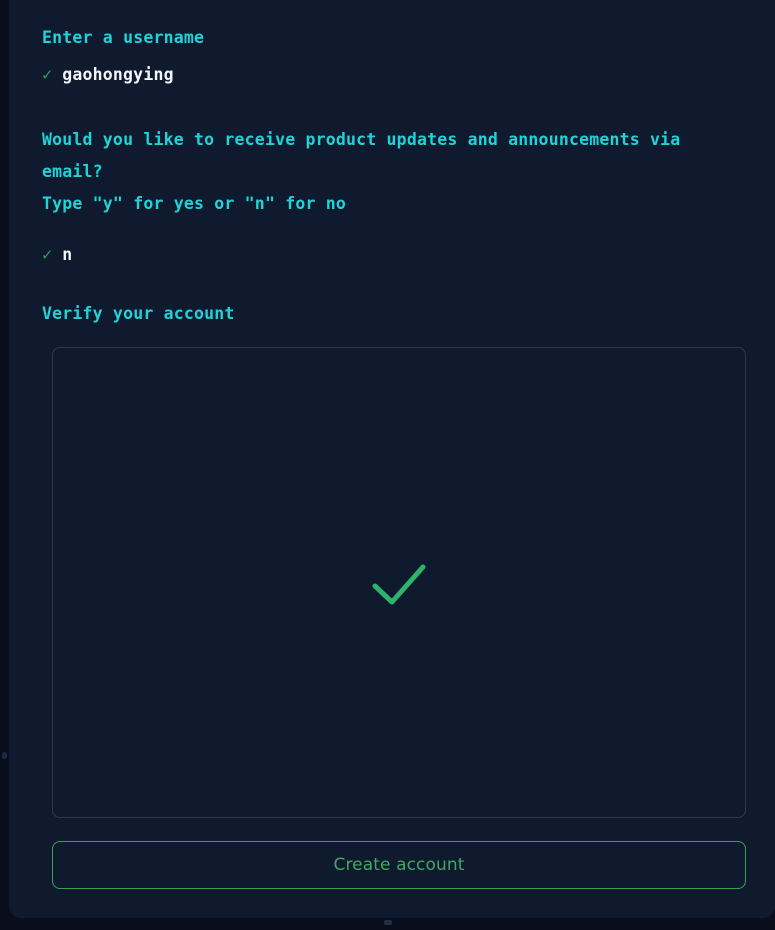 The height and width of the screenshot is (930, 775). I want to click on create-account-button: Create account, so click(399, 865).